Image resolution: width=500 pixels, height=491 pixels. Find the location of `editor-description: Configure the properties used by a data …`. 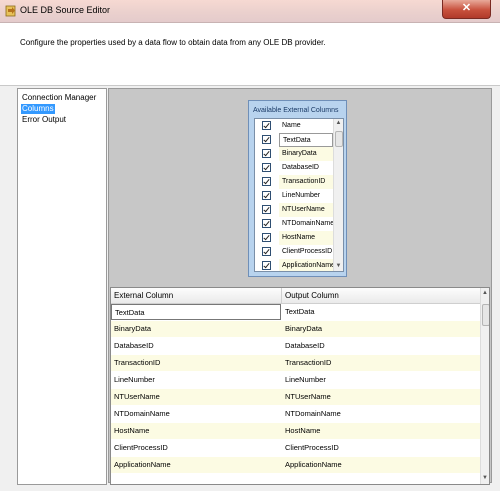

editor-description: Configure the properties used by a data … is located at coordinates (173, 42).